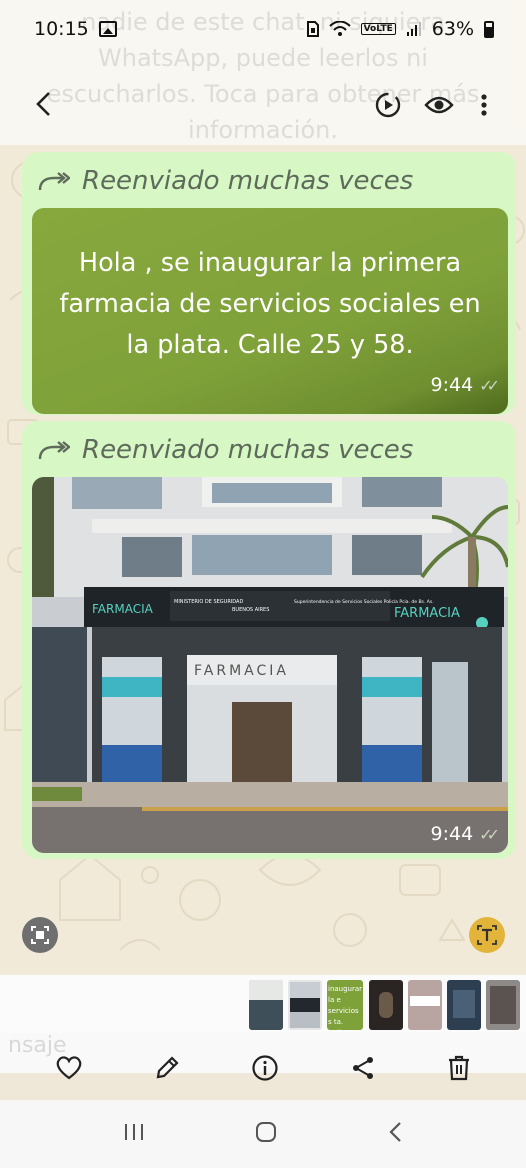 This screenshot has width=526, height=1168. What do you see at coordinates (388, 105) in the screenshot?
I see `motion-photo-icon` at bounding box center [388, 105].